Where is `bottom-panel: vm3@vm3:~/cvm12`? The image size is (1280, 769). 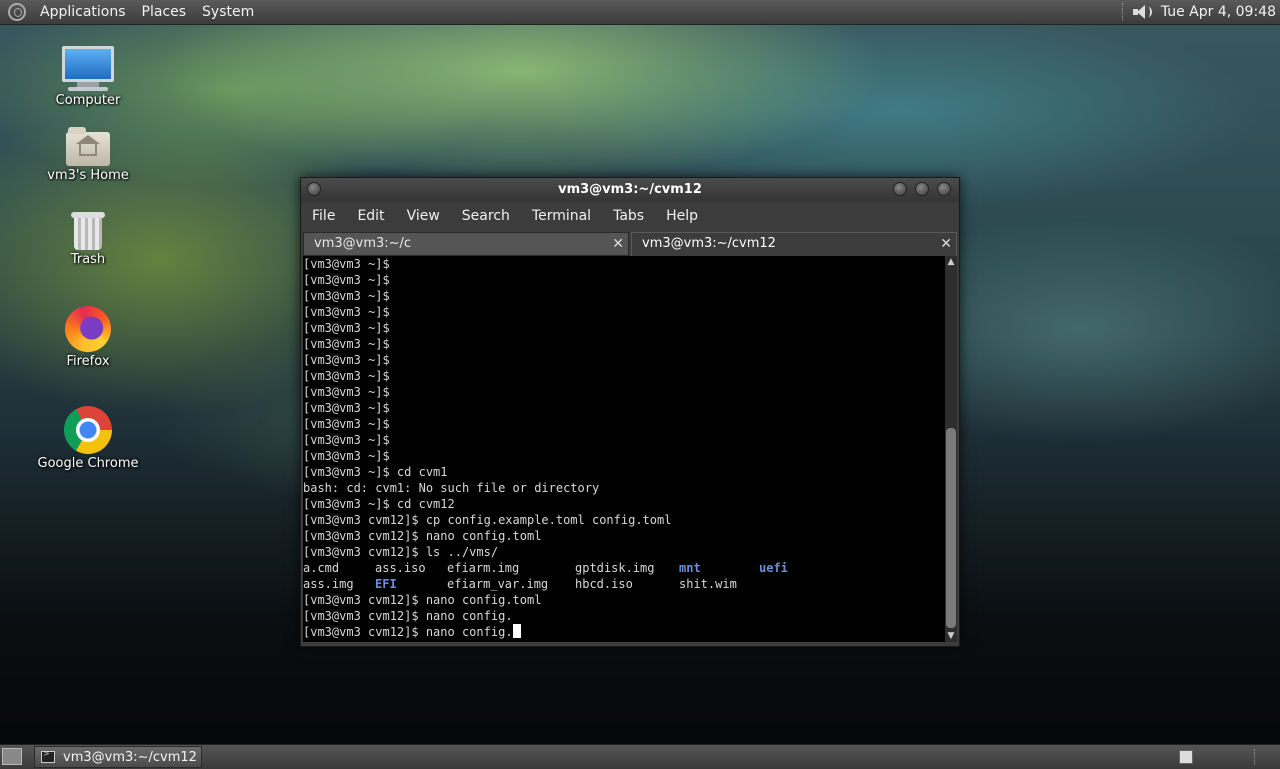 bottom-panel: vm3@vm3:~/cvm12 is located at coordinates (640, 756).